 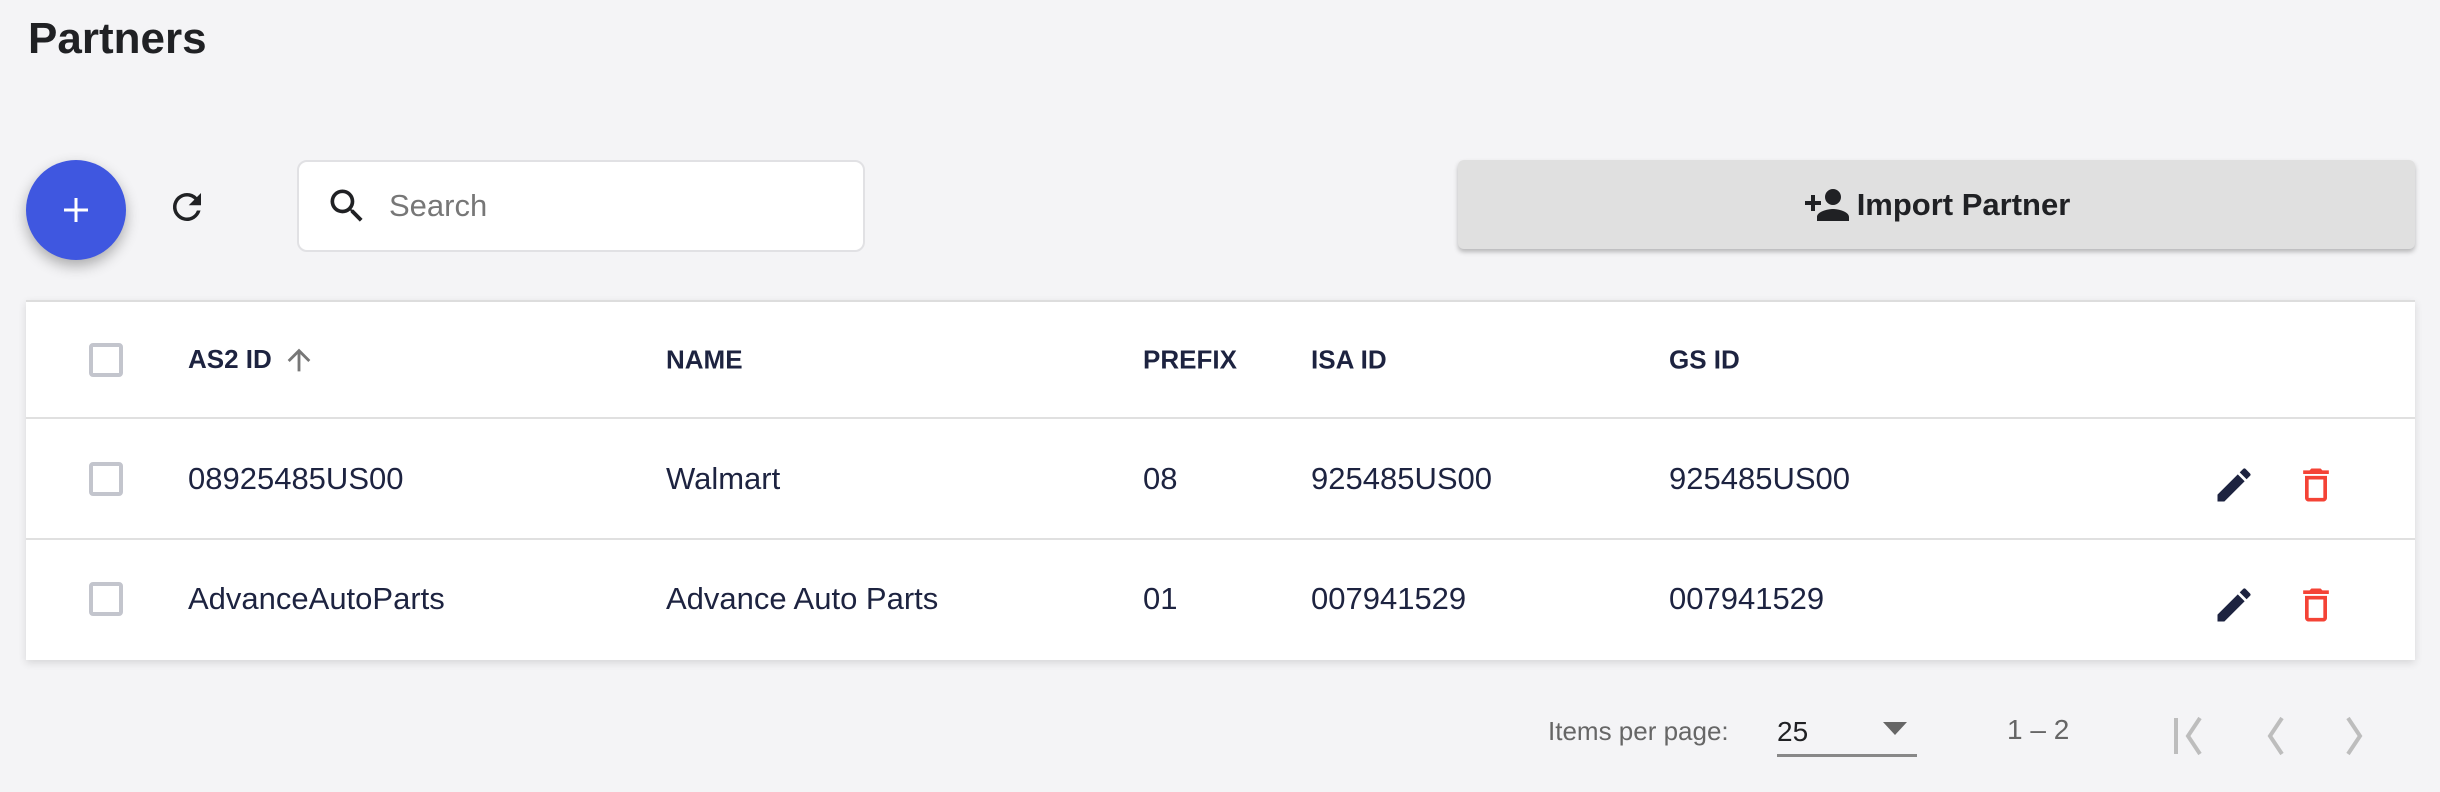 I want to click on table-header-row: AS2 ID NAME PREFIX ISA ID GS ID, so click(x=1220, y=360).